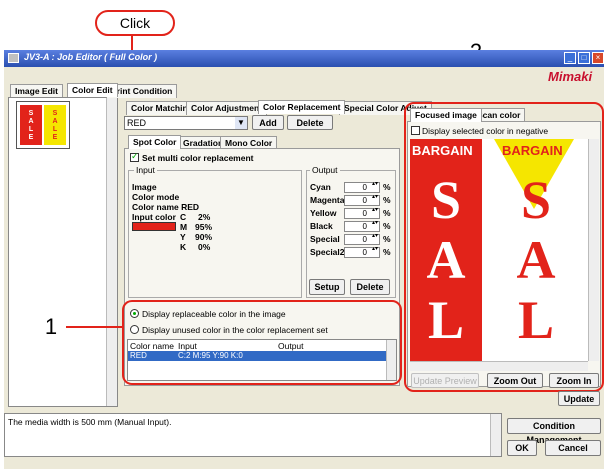  Describe the element at coordinates (183, 247) in the screenshot. I see `k-label: K` at that location.